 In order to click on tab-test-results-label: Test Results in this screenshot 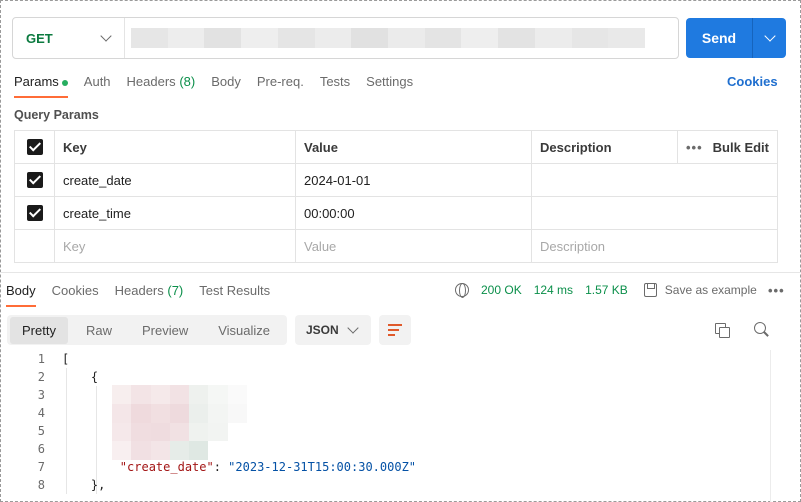, I will do `click(235, 290)`.